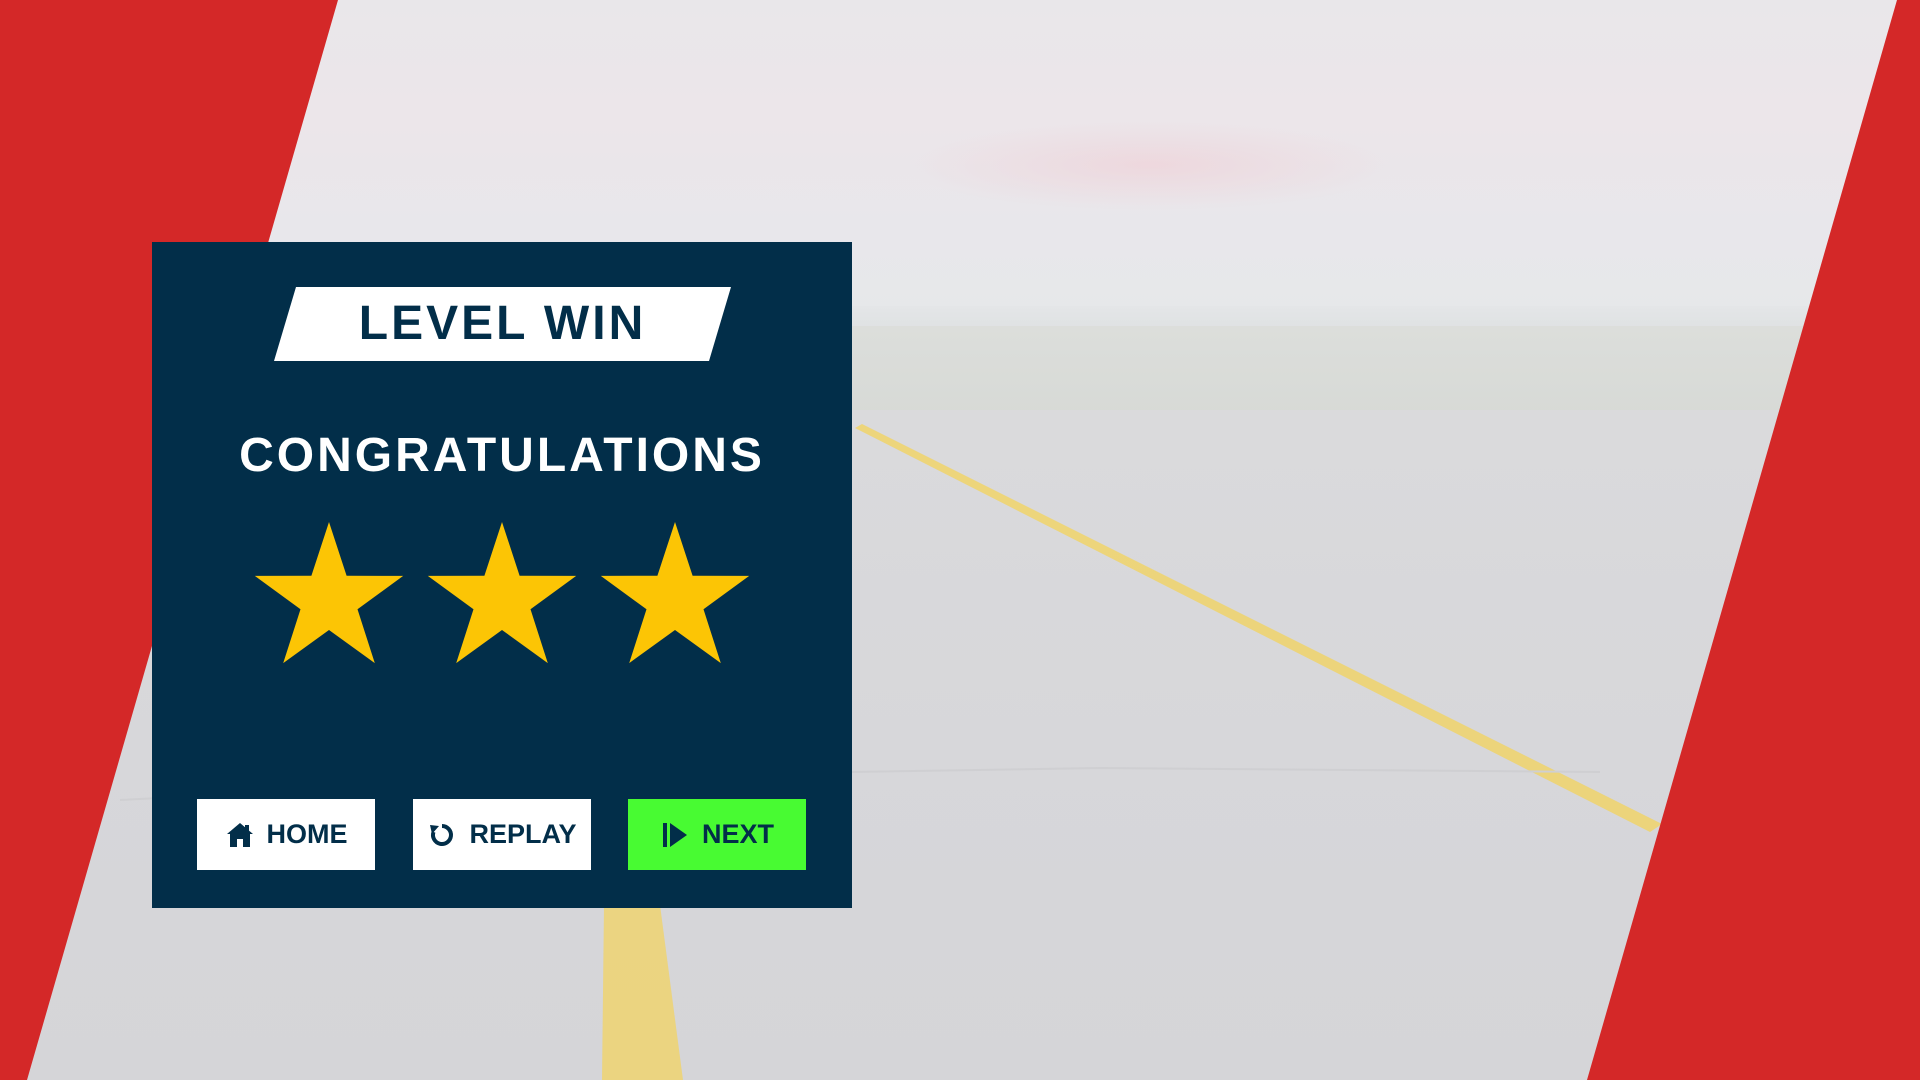 This screenshot has width=1920, height=1080. I want to click on level-win-title: LEVEL WIN, so click(502, 323).